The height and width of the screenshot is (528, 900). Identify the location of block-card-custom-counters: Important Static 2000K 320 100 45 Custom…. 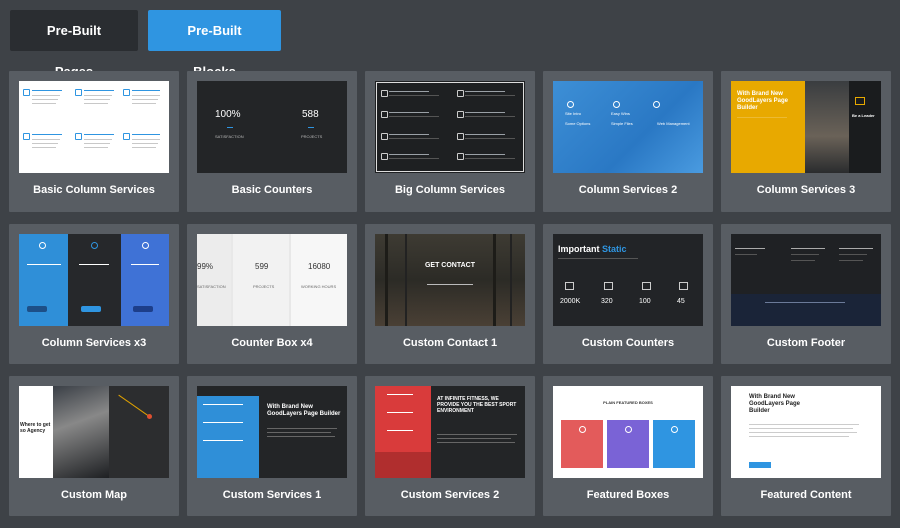
(628, 294).